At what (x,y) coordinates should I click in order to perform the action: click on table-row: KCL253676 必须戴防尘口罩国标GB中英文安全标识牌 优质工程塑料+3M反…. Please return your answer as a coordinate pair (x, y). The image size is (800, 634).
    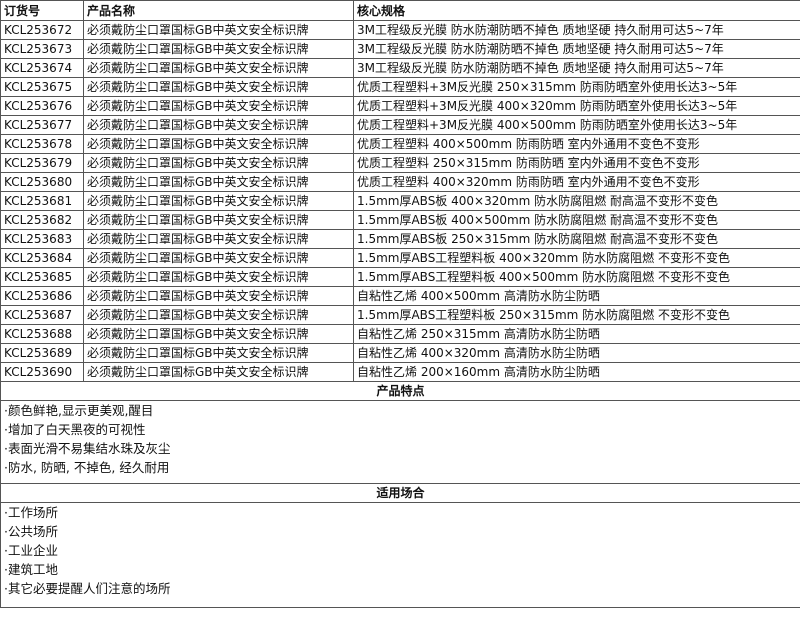
    Looking at the image, I should click on (400, 106).